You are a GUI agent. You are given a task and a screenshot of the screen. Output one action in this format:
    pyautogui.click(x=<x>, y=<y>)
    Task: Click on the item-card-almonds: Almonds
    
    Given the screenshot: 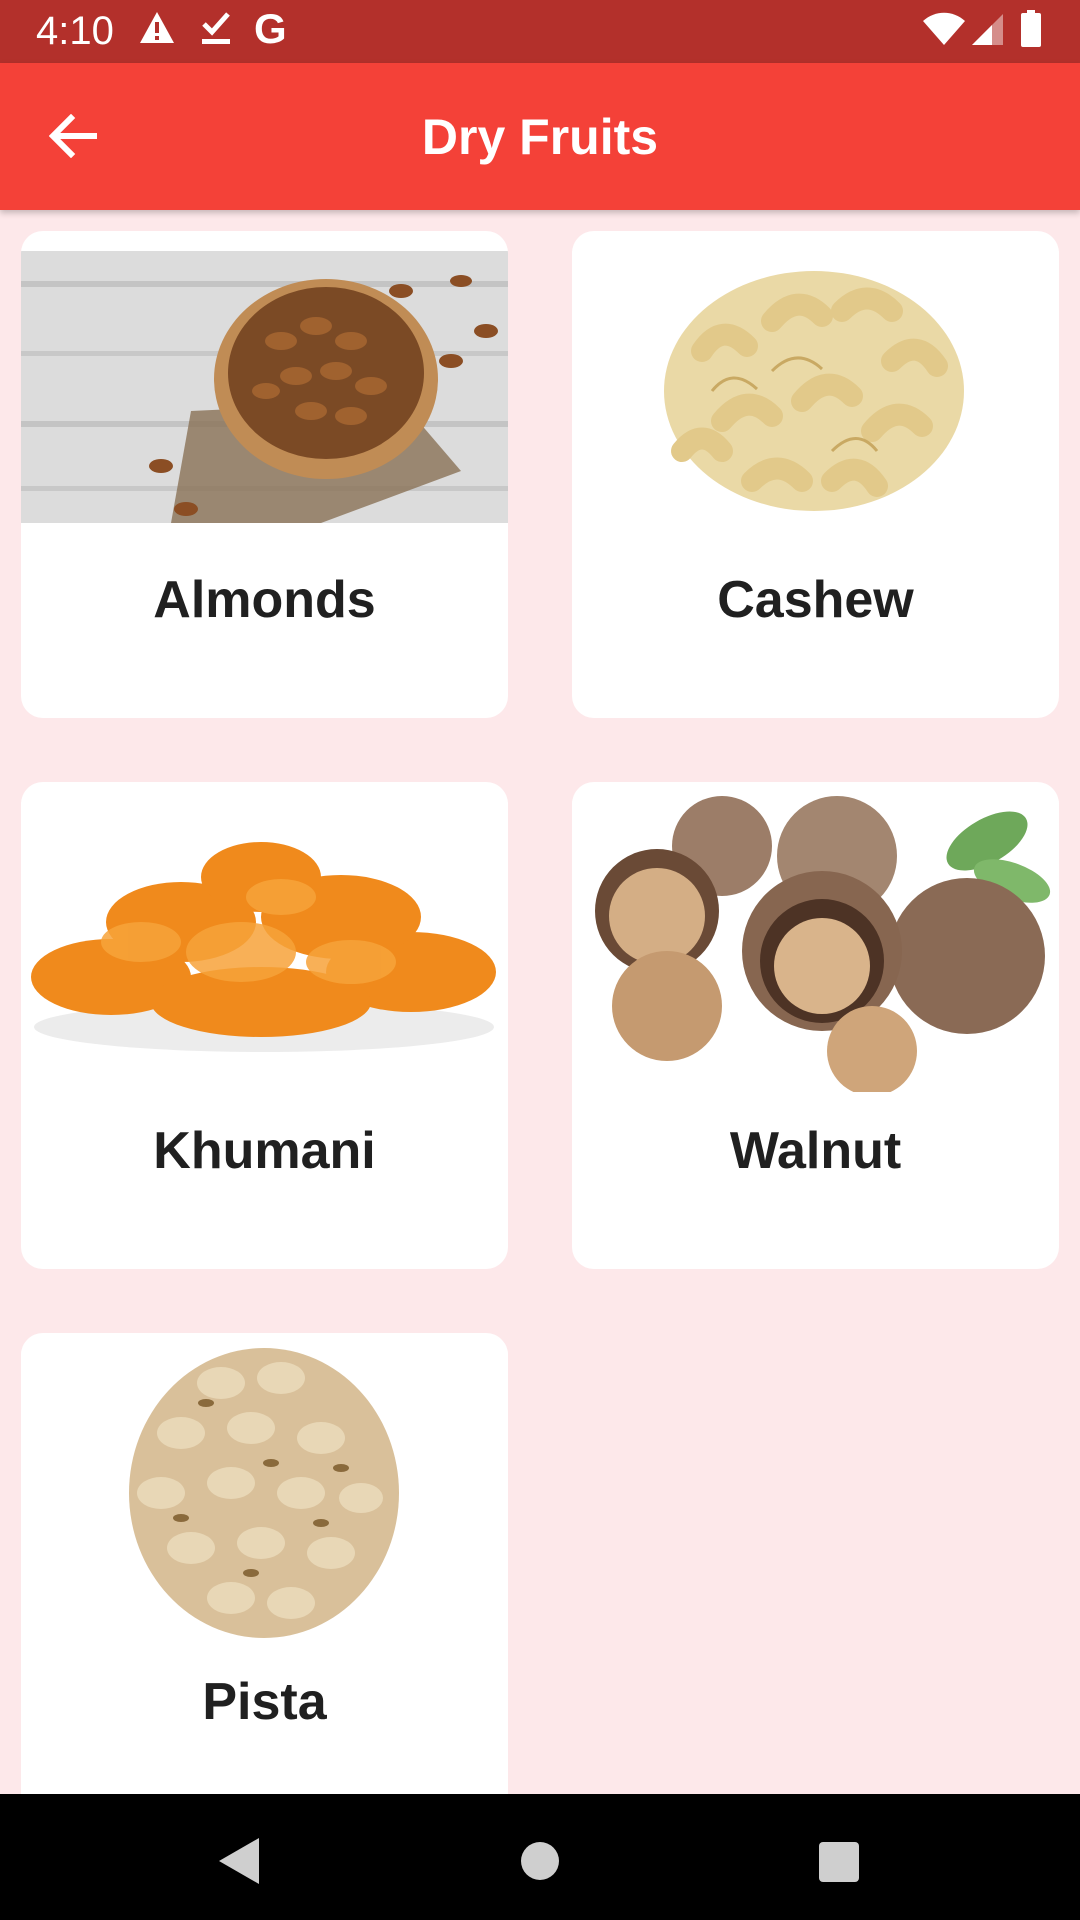 What is the action you would take?
    pyautogui.click(x=264, y=474)
    